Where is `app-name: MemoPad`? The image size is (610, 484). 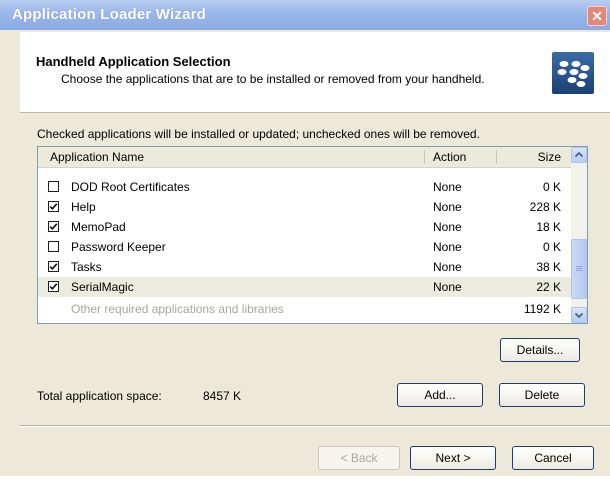 app-name: MemoPad is located at coordinates (98, 227).